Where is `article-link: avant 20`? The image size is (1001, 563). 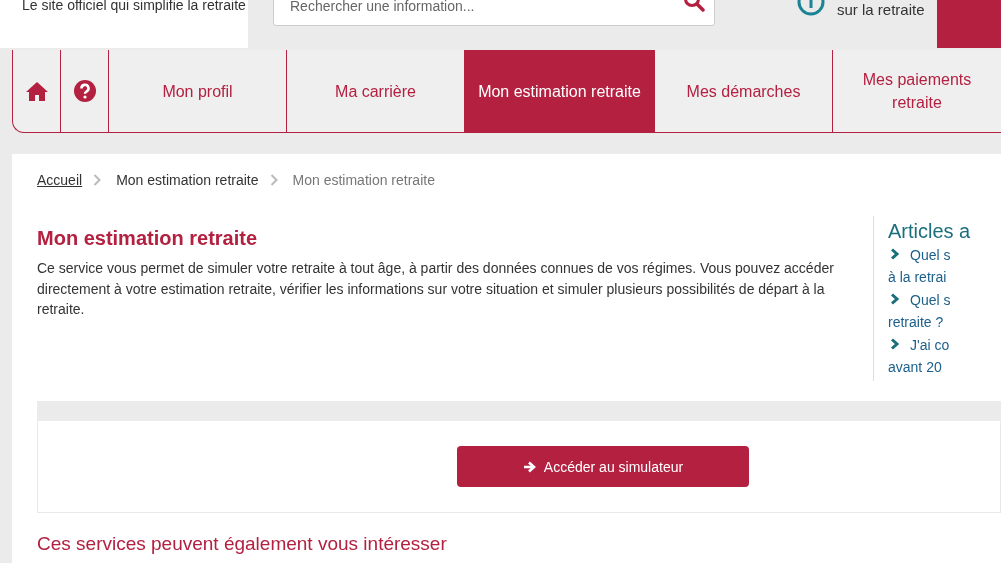 article-link: avant 20 is located at coordinates (915, 367).